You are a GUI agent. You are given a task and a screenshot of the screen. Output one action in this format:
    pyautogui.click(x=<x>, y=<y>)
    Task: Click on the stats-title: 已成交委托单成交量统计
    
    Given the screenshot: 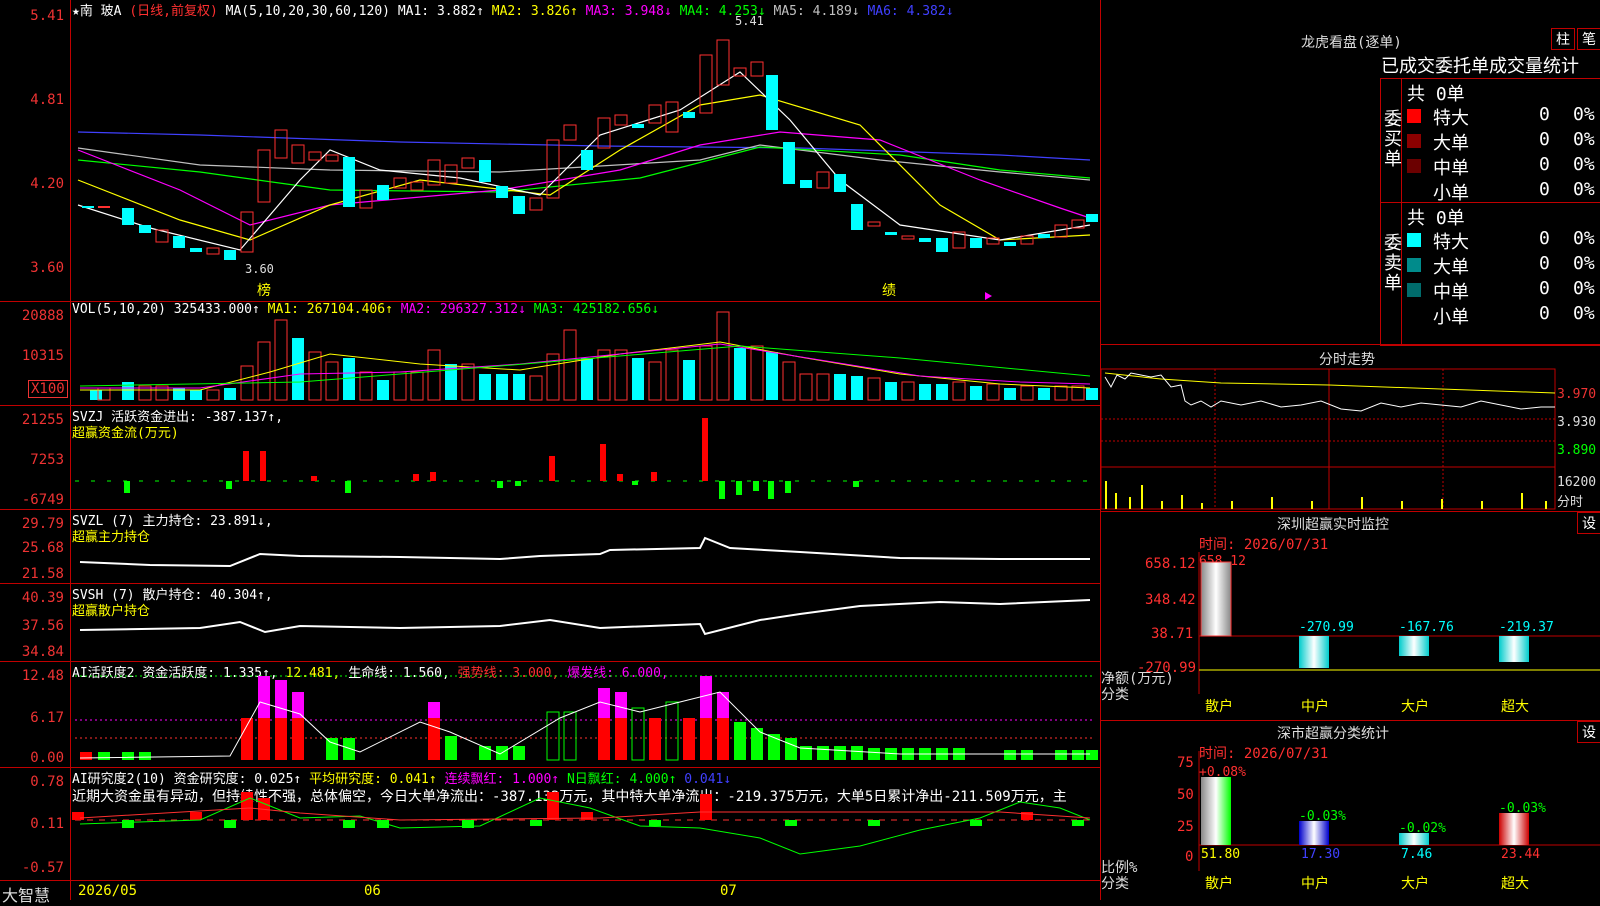 What is the action you would take?
    pyautogui.click(x=1480, y=66)
    